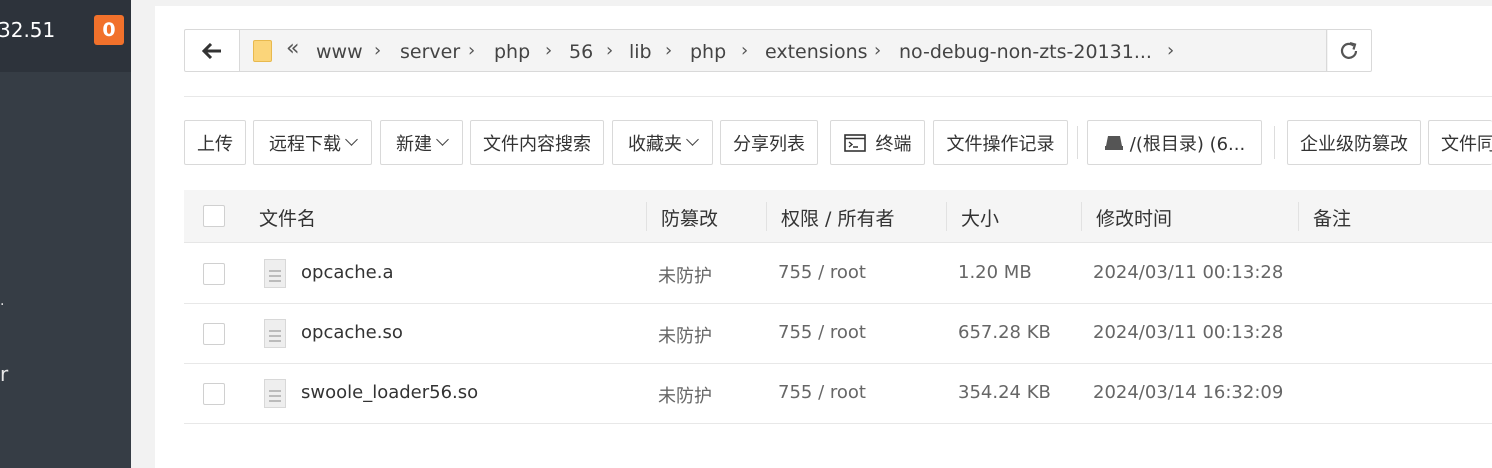 The image size is (1492, 468). I want to click on upload-button: 上传, so click(215, 142).